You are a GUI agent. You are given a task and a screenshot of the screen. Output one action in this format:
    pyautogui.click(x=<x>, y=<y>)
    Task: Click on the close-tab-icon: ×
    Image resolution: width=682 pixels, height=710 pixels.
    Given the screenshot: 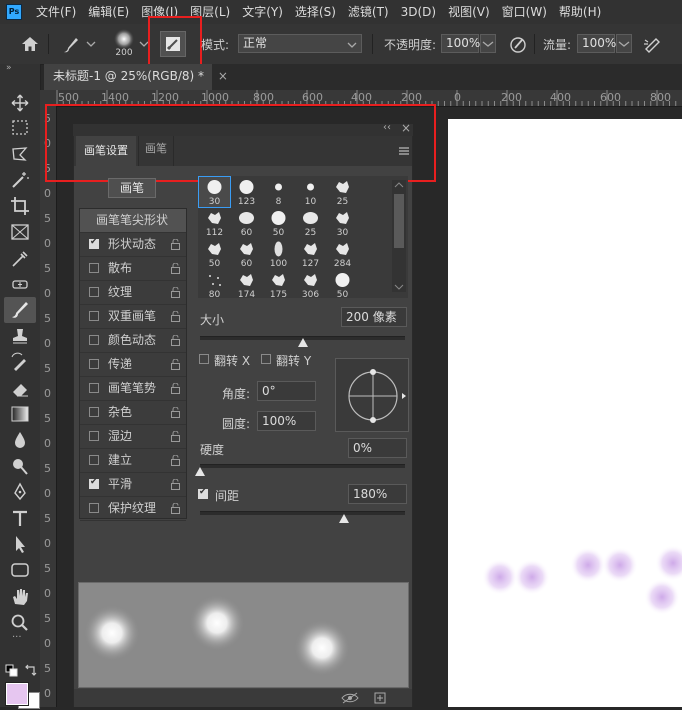 What is the action you would take?
    pyautogui.click(x=223, y=76)
    